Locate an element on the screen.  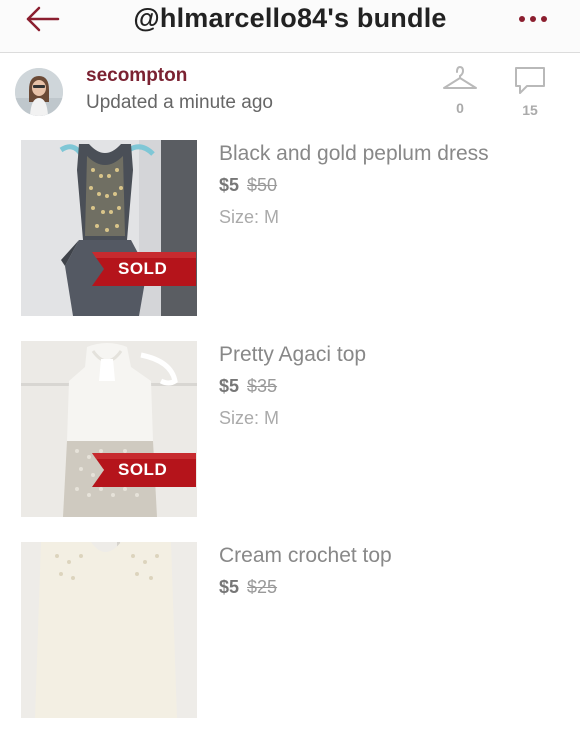
comments-count: 15 is located at coordinates (530, 110).